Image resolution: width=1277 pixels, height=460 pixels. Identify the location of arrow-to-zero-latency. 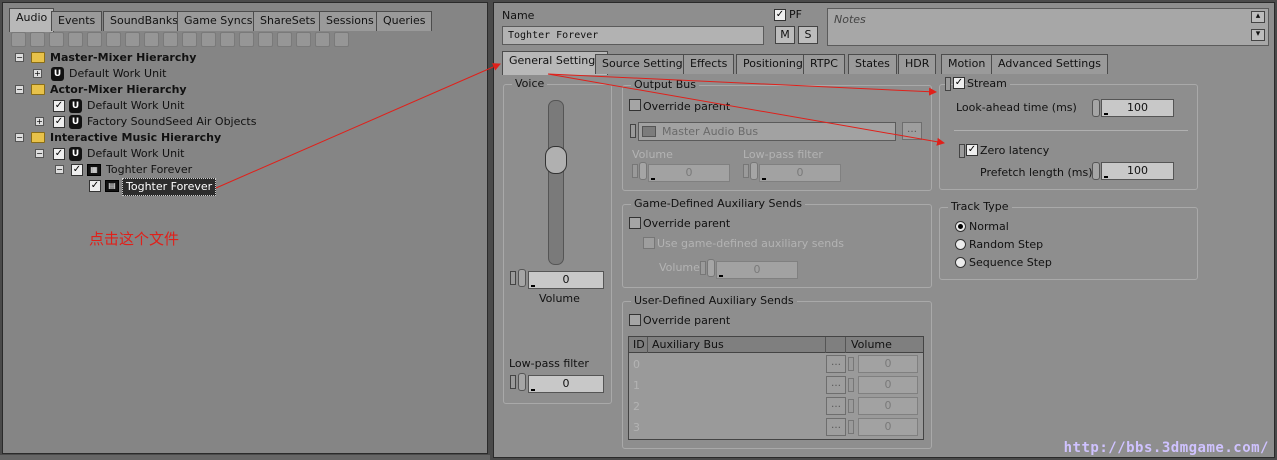
(746, 109).